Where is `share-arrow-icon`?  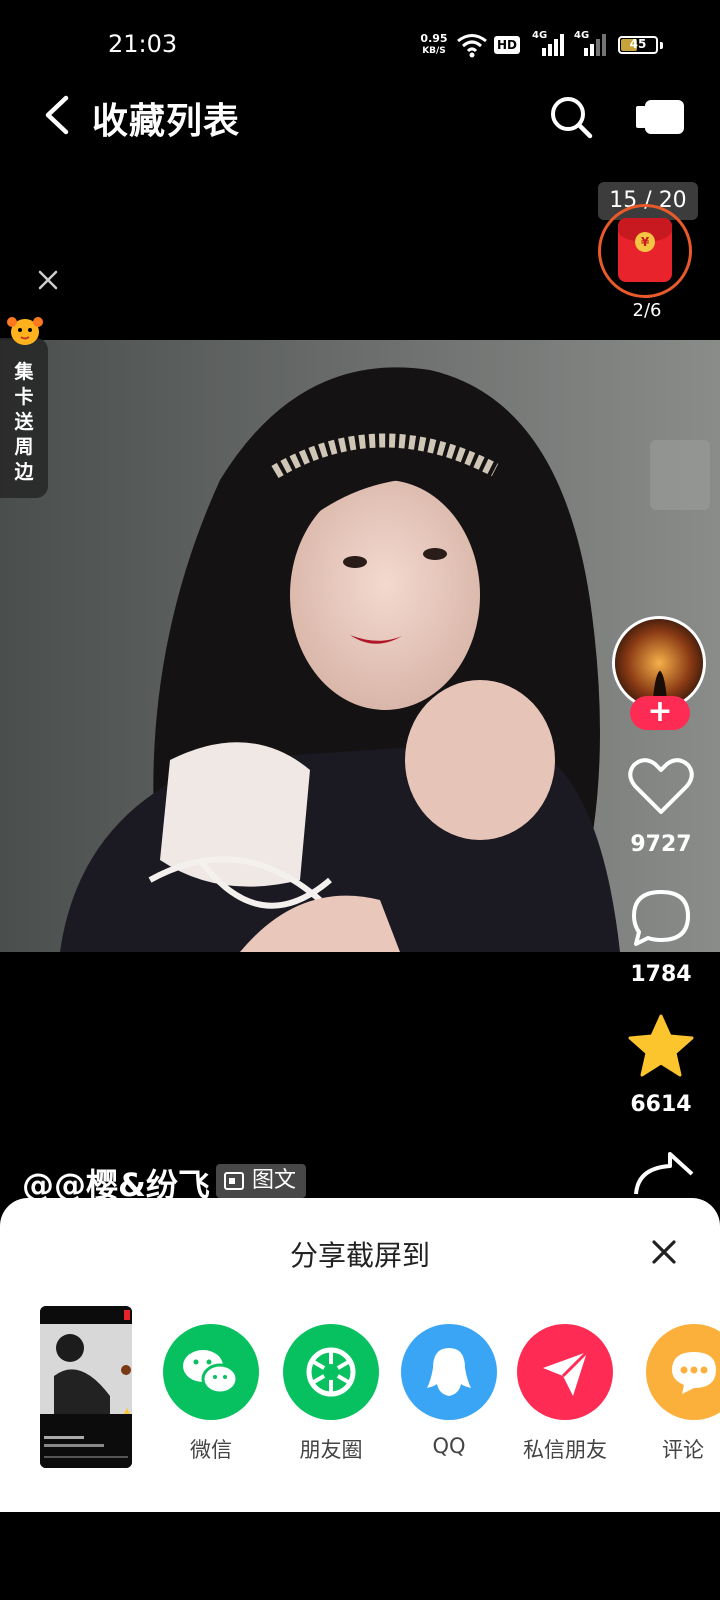 share-arrow-icon is located at coordinates (661, 1174).